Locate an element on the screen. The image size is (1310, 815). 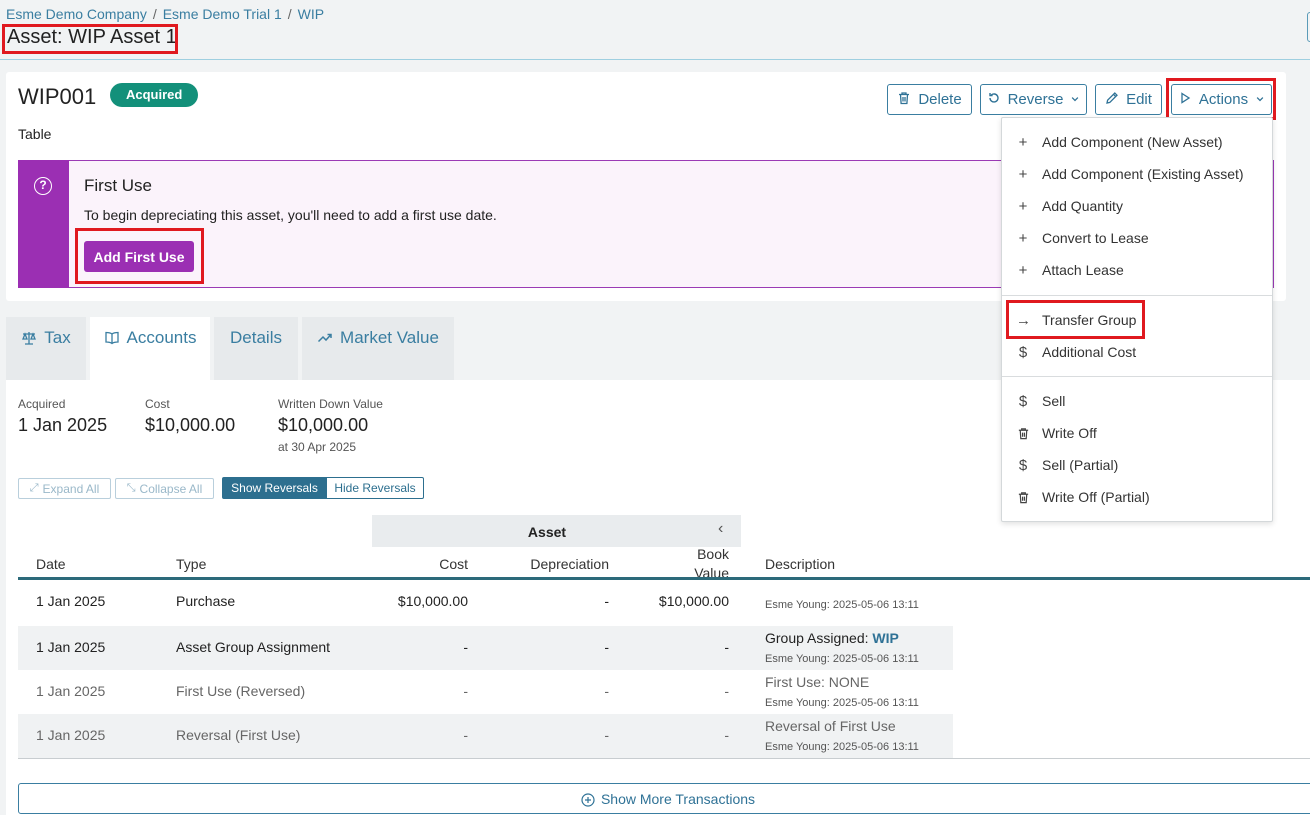
wdv-value: $10,000.00 is located at coordinates (323, 425).